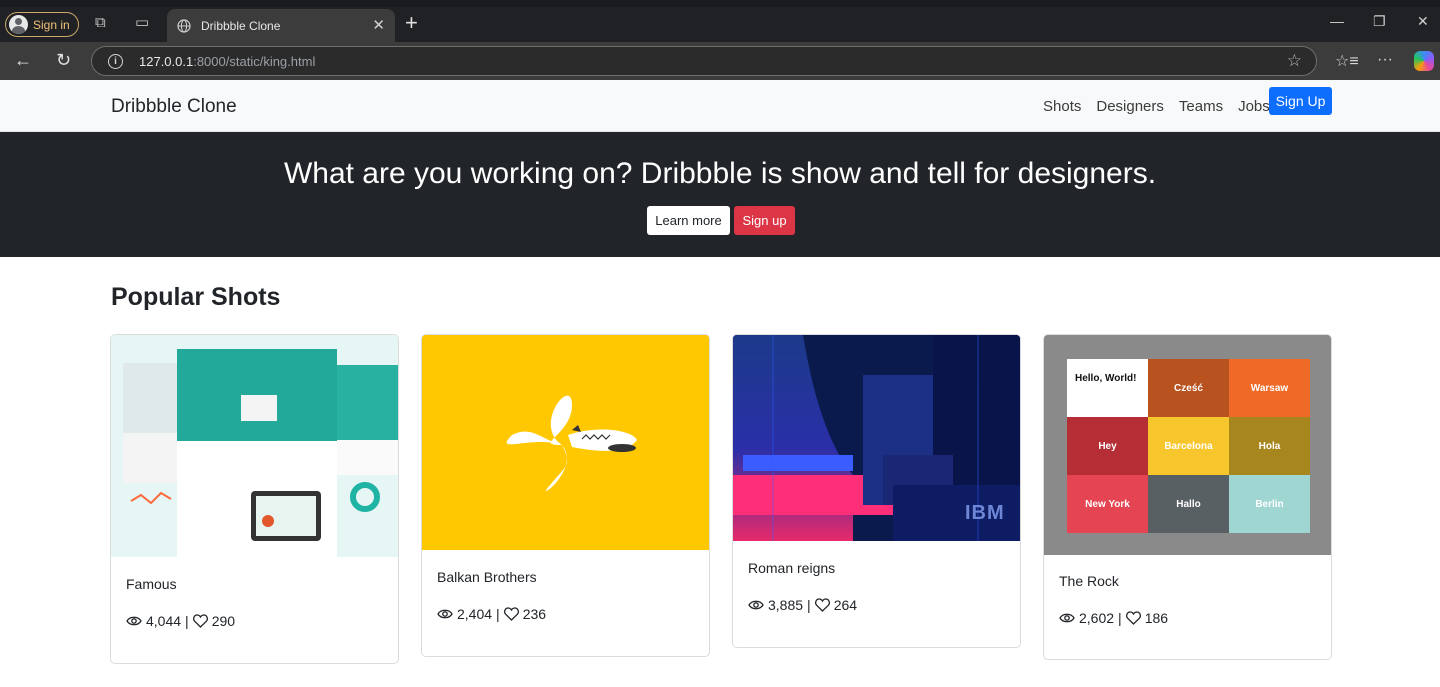 The width and height of the screenshot is (1440, 687). What do you see at coordinates (1337, 21) in the screenshot?
I see `minimize-icon: —` at bounding box center [1337, 21].